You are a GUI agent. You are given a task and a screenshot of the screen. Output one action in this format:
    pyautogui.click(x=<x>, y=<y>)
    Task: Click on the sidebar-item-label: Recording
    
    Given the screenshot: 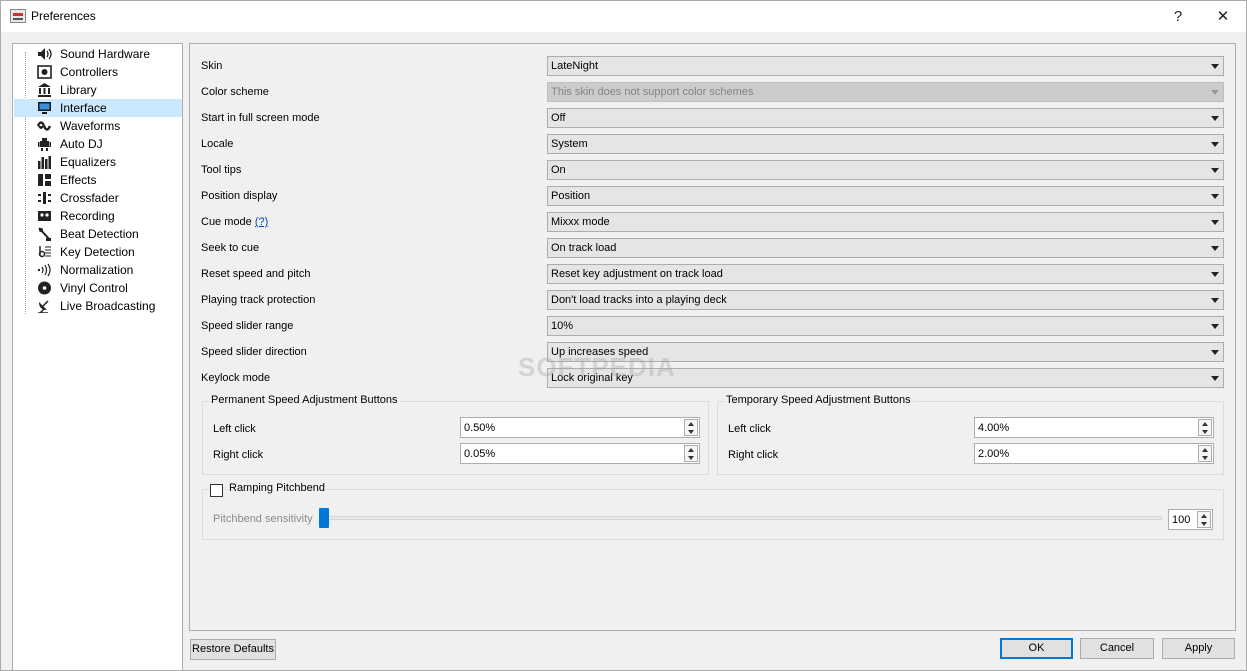 What is the action you would take?
    pyautogui.click(x=87, y=216)
    